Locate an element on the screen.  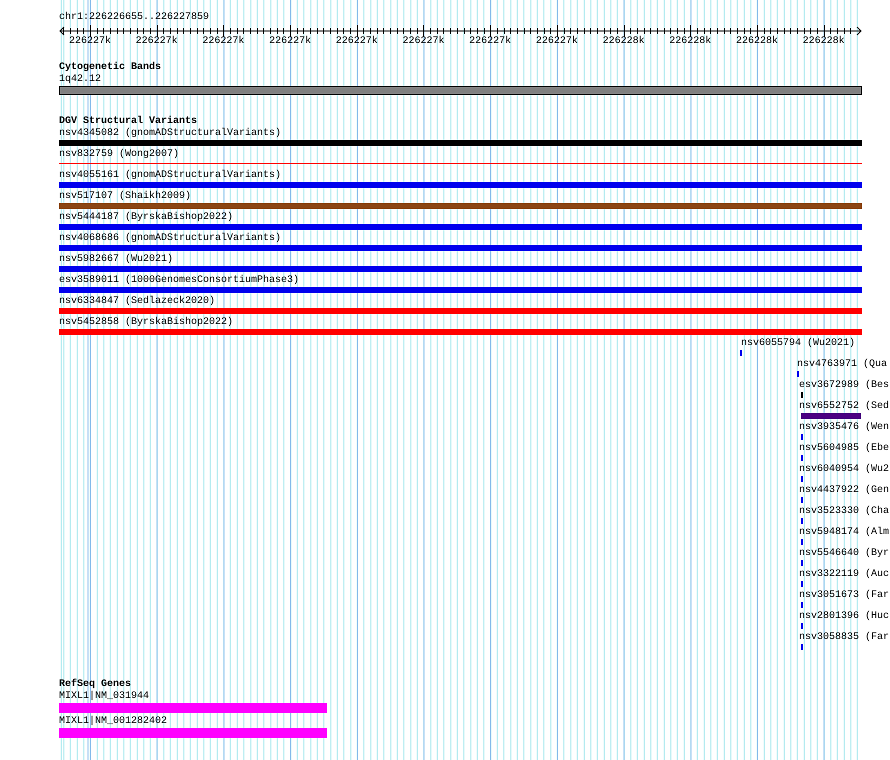
track-title: Cytogenetic Bands is located at coordinates (110, 68).